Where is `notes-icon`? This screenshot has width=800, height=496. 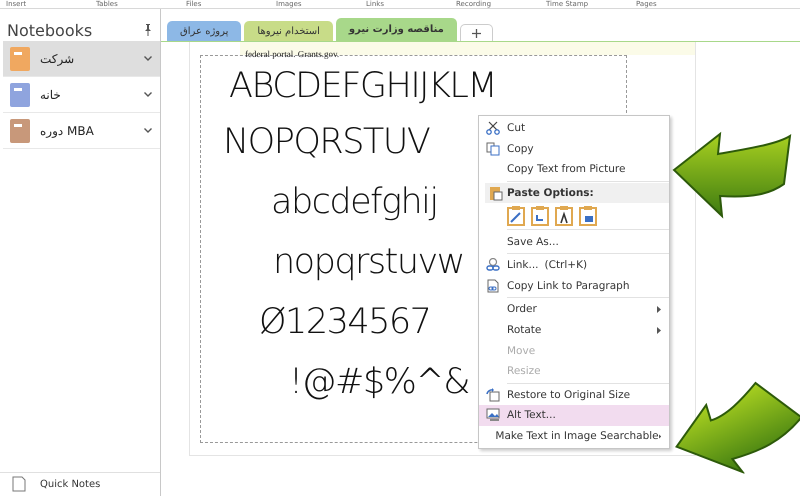 notes-icon is located at coordinates (19, 484).